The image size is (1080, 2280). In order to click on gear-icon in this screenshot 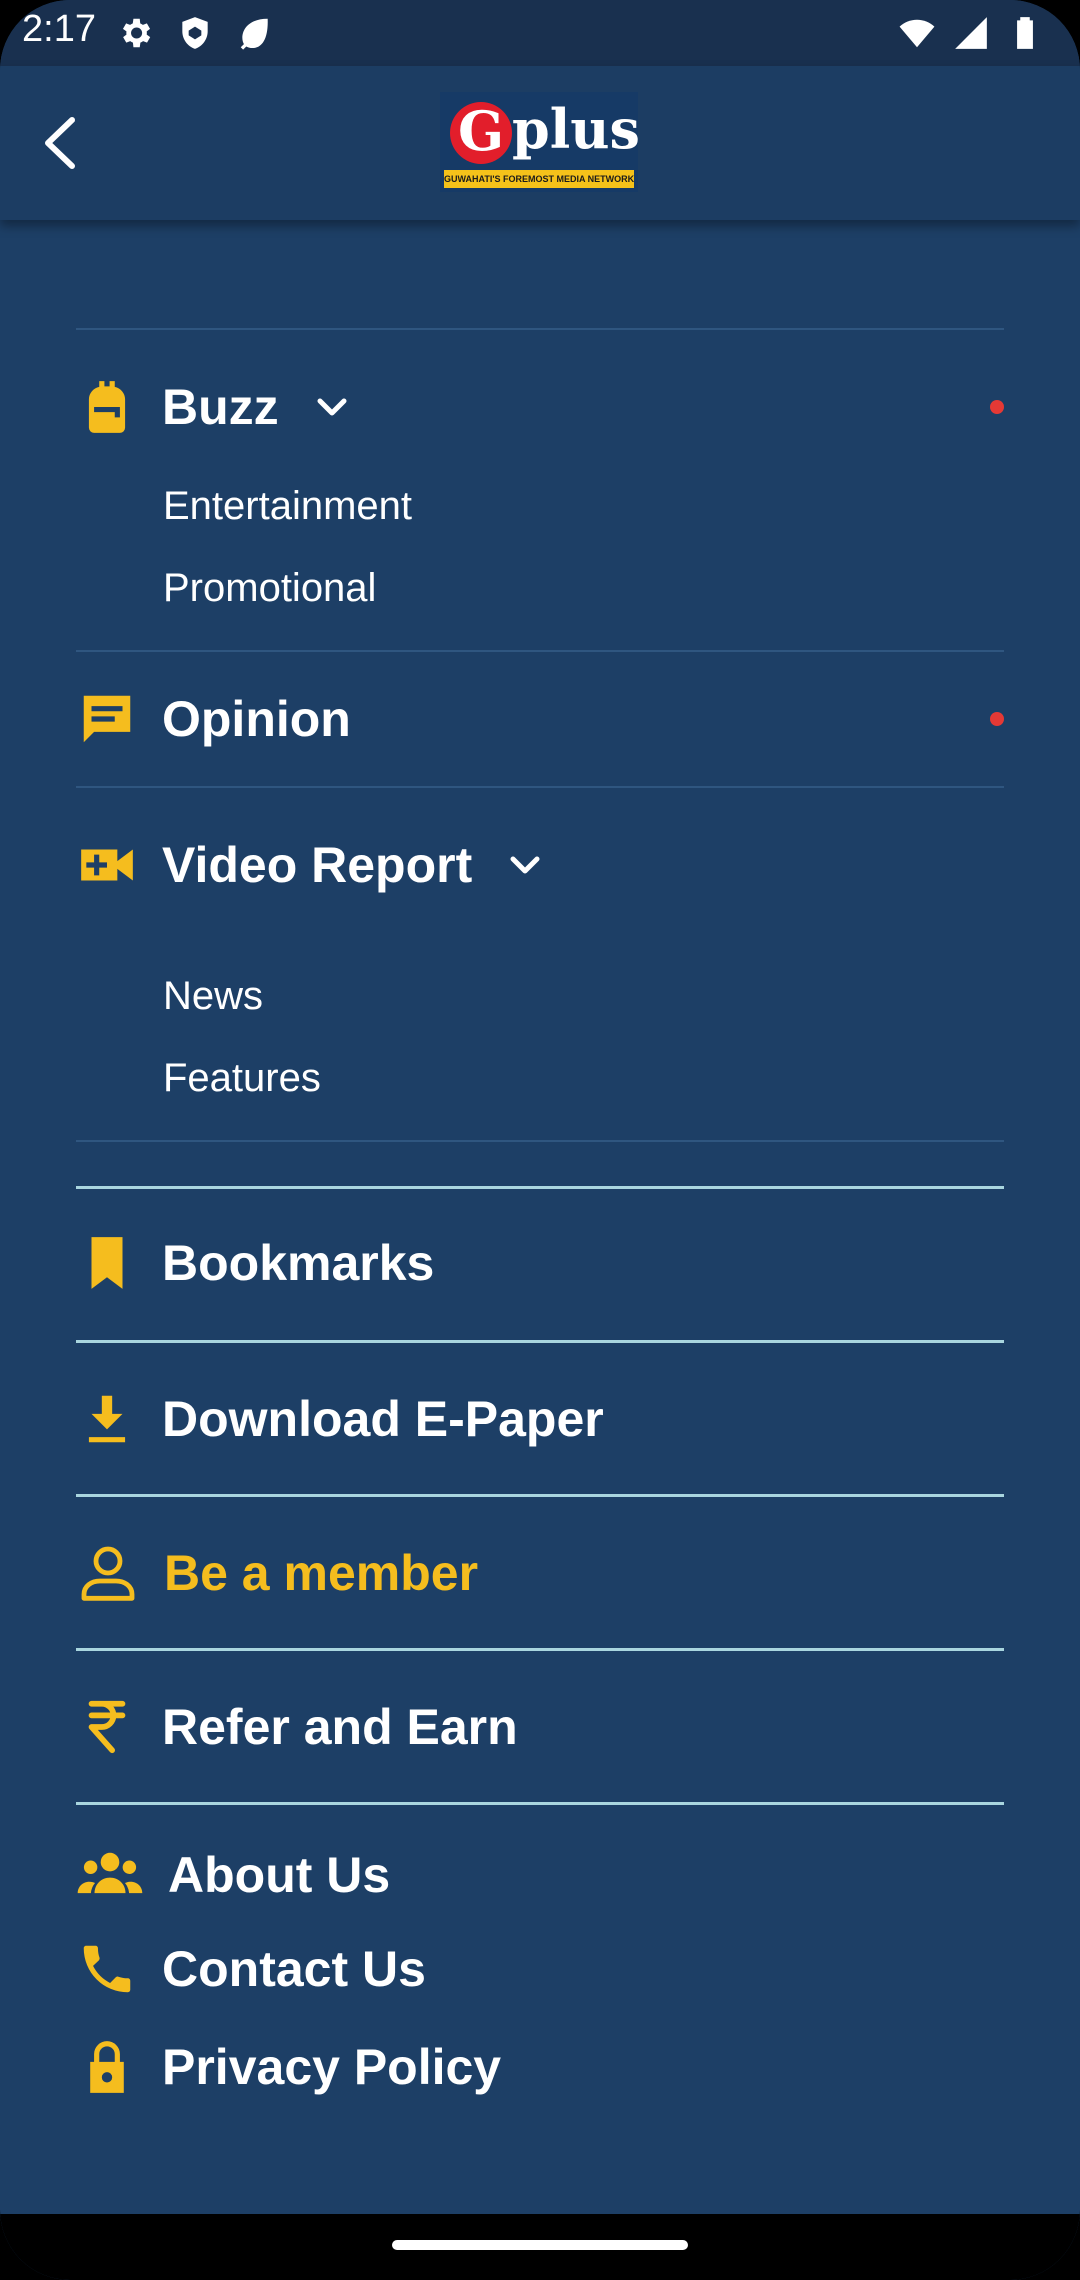, I will do `click(136, 33)`.